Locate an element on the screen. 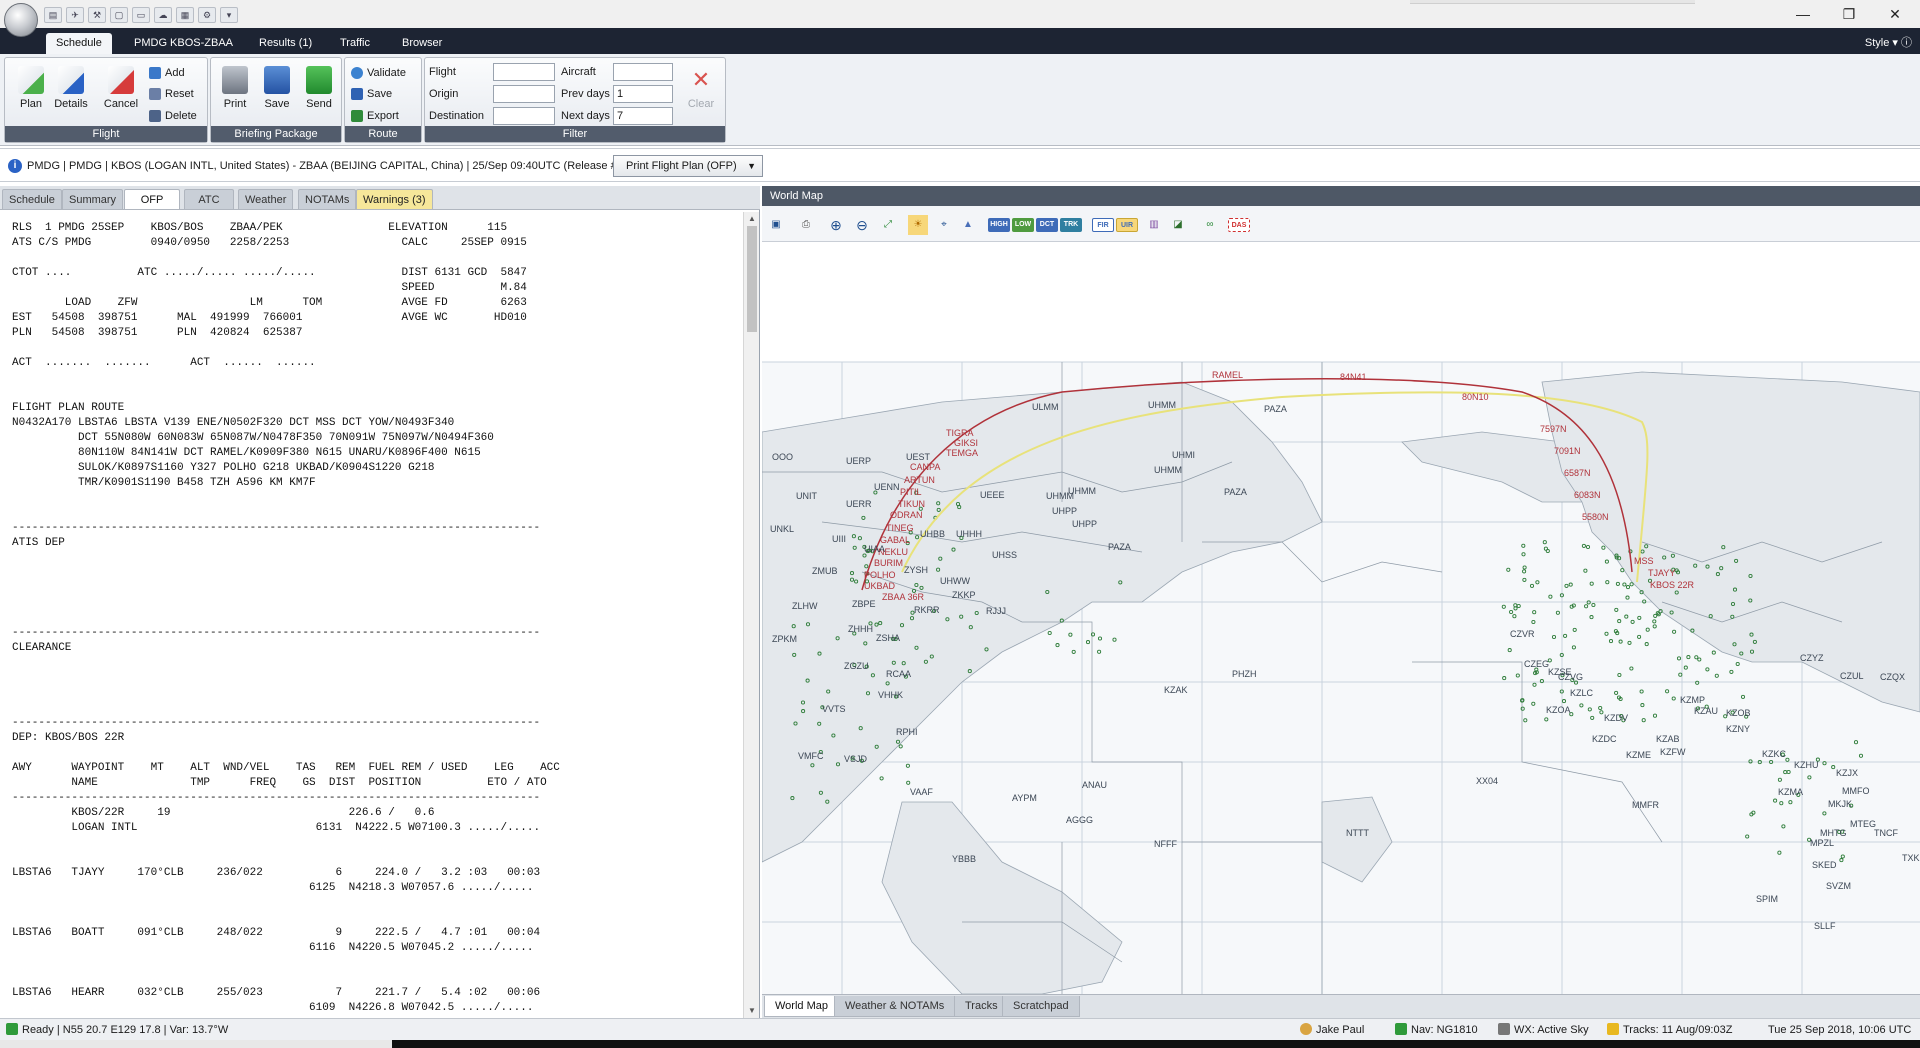 The width and height of the screenshot is (1920, 1048). app-menu-orb is located at coordinates (21, 20).